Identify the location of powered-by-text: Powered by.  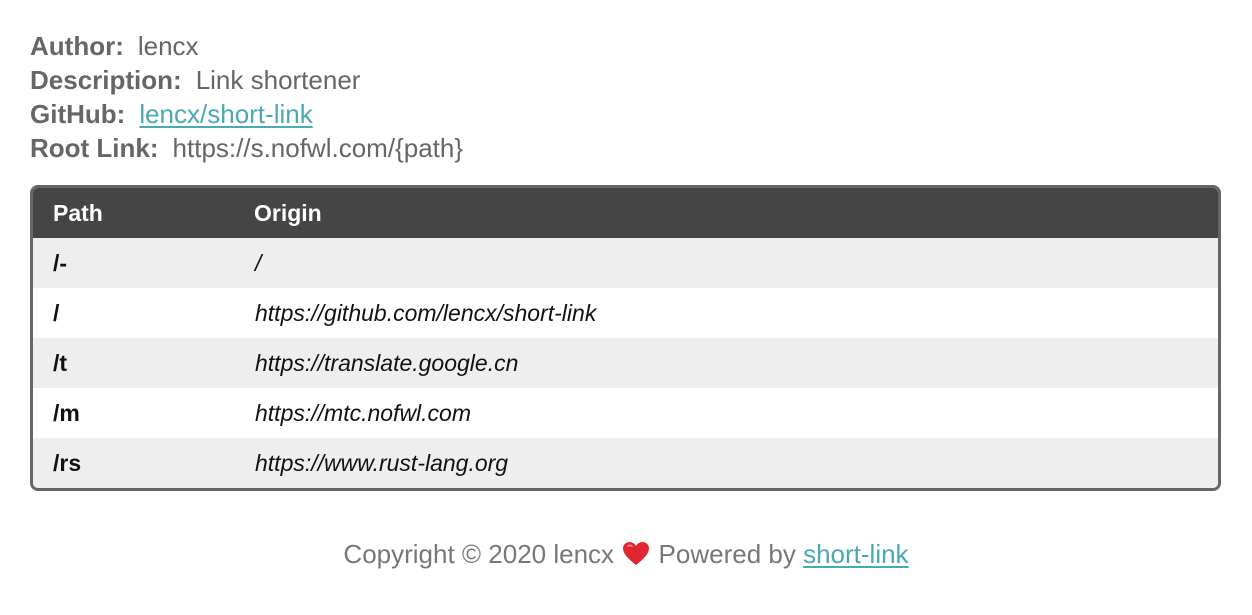
(727, 554).